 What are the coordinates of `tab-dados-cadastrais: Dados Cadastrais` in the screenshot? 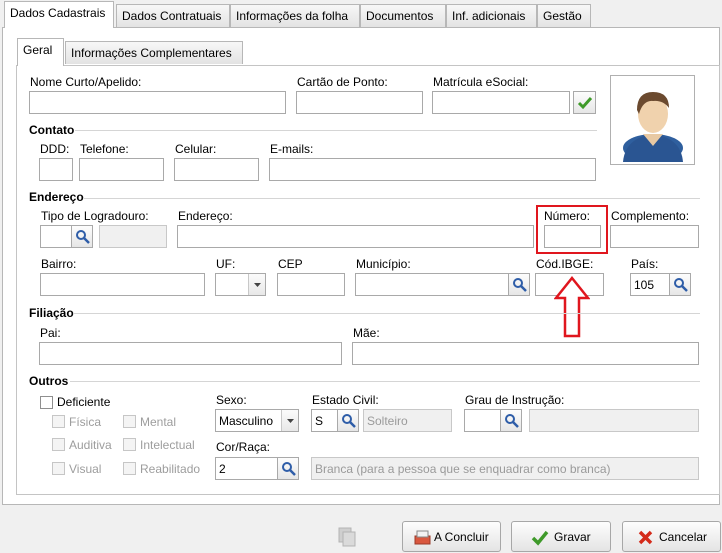 It's located at (59, 14).